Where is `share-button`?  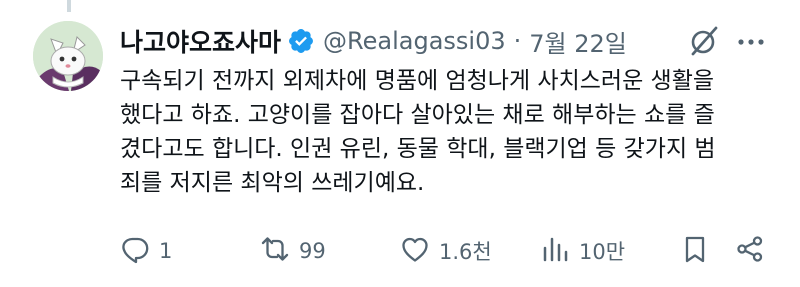
share-button is located at coordinates (750, 251).